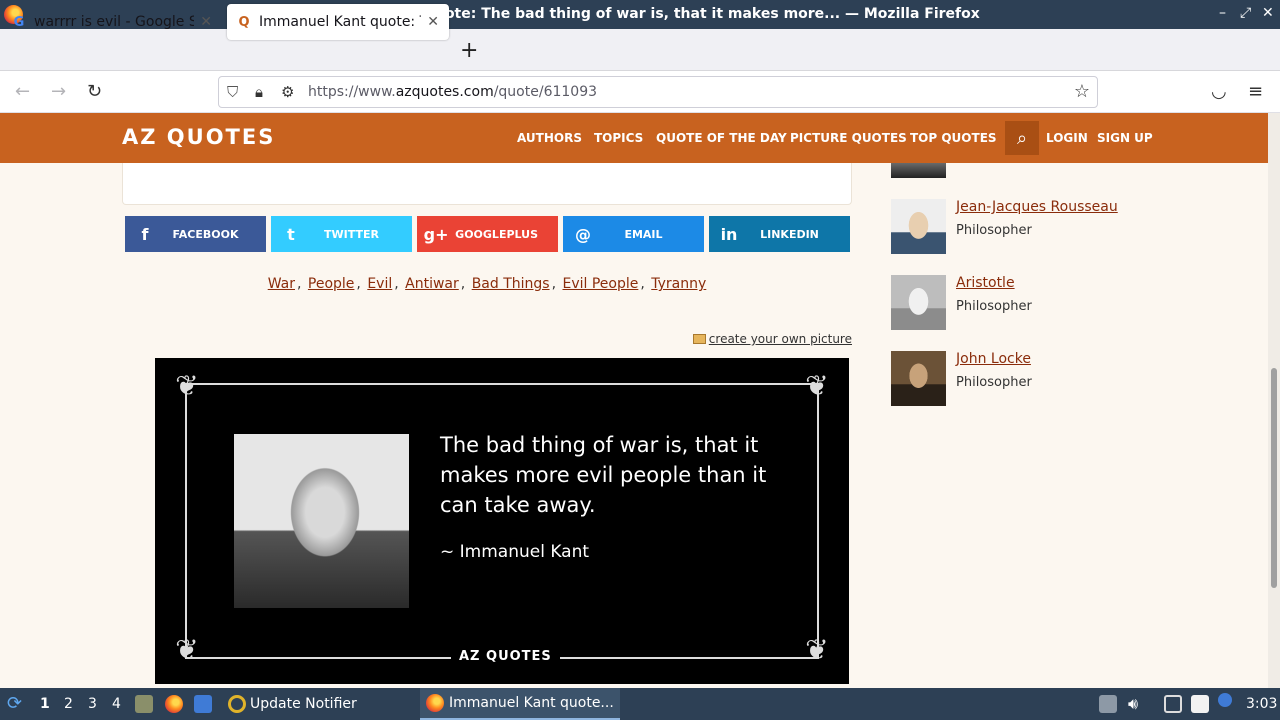  Describe the element at coordinates (469, 50) in the screenshot. I see `new-tab-icon: +` at that location.